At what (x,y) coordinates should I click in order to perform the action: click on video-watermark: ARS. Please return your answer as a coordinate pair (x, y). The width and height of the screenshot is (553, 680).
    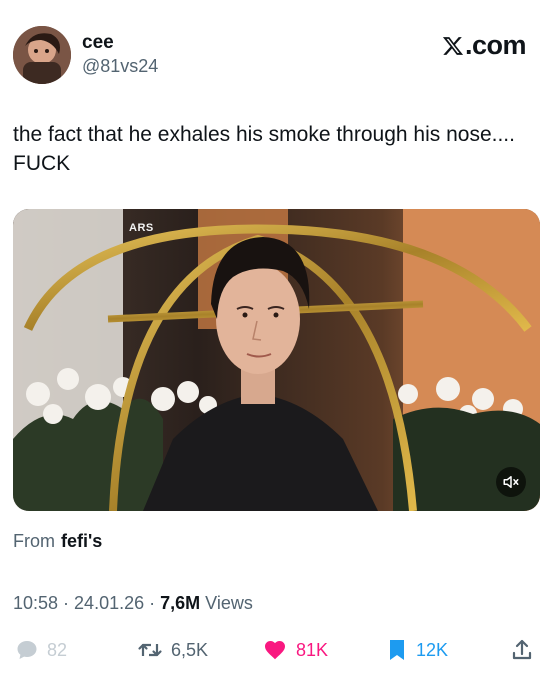
    Looking at the image, I should click on (141, 228).